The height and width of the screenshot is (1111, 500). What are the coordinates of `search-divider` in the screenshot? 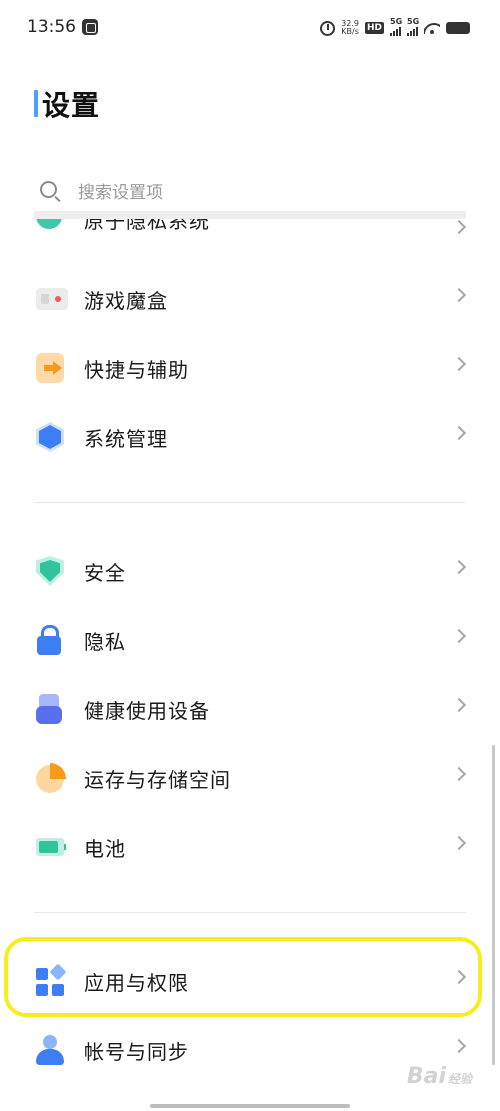 It's located at (250, 215).